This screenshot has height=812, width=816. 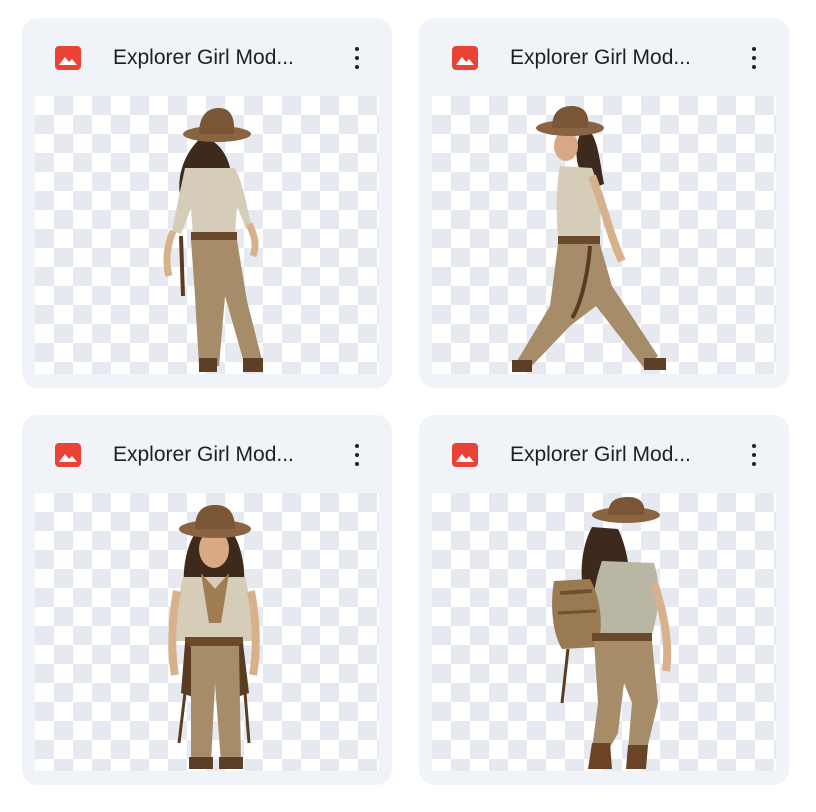 I want to click on explorer-girl-front-image, so click(x=214, y=637).